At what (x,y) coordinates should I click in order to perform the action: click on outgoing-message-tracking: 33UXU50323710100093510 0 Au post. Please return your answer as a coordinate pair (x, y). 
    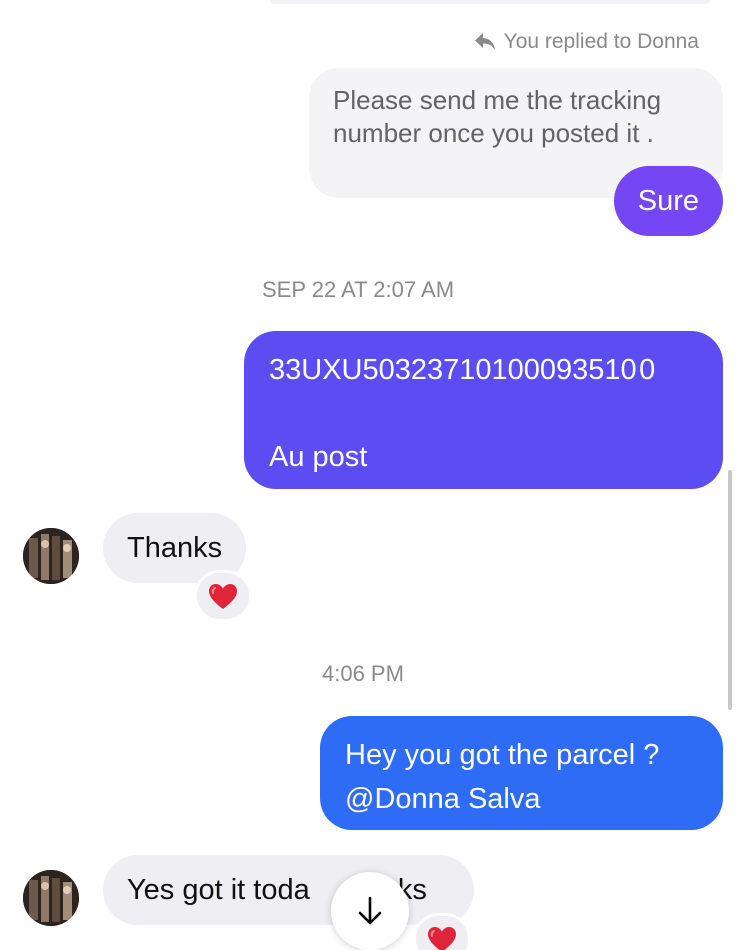
    Looking at the image, I should click on (483, 410).